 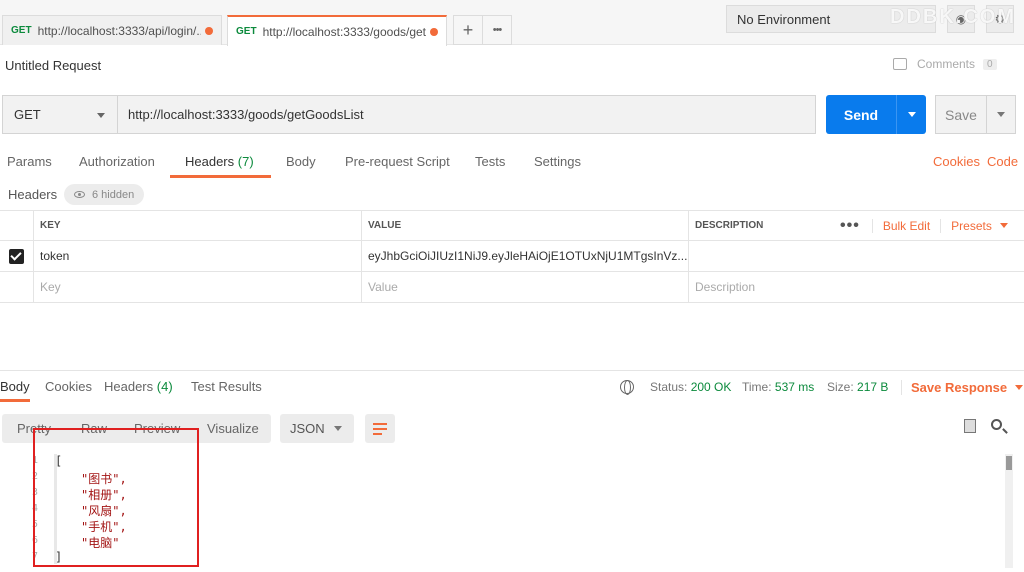 I want to click on comments-label: Comments, so click(x=946, y=64).